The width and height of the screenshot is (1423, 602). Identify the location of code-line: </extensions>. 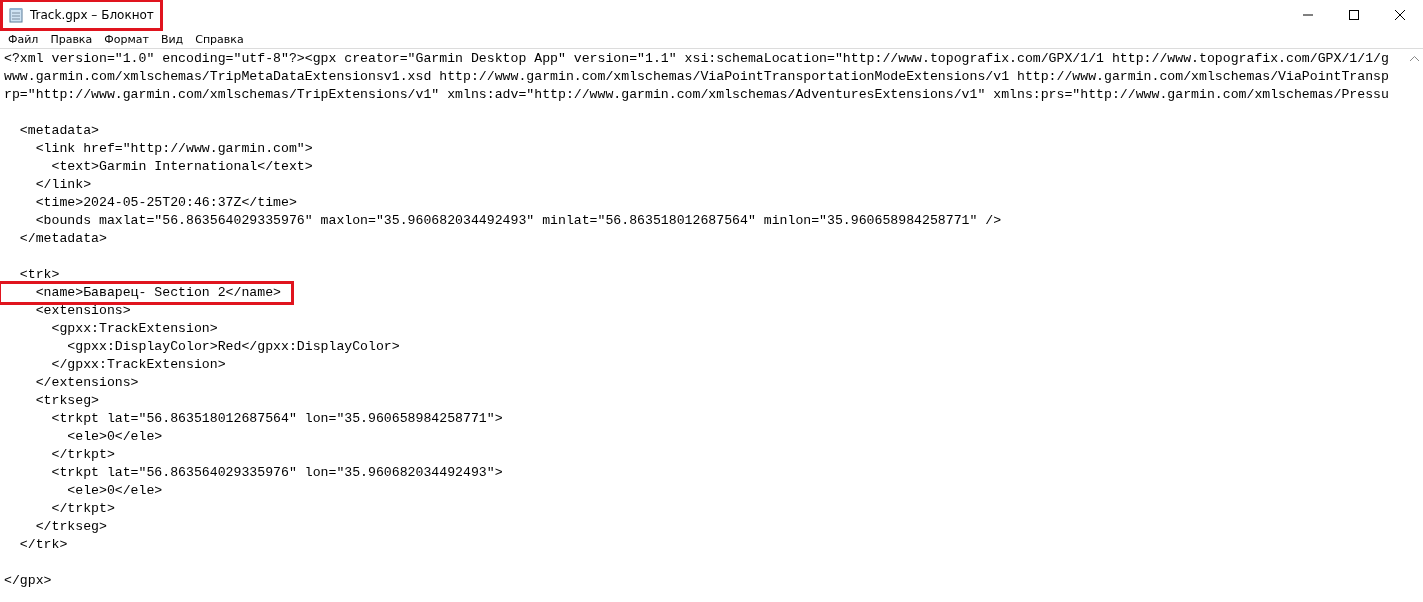
(86, 383).